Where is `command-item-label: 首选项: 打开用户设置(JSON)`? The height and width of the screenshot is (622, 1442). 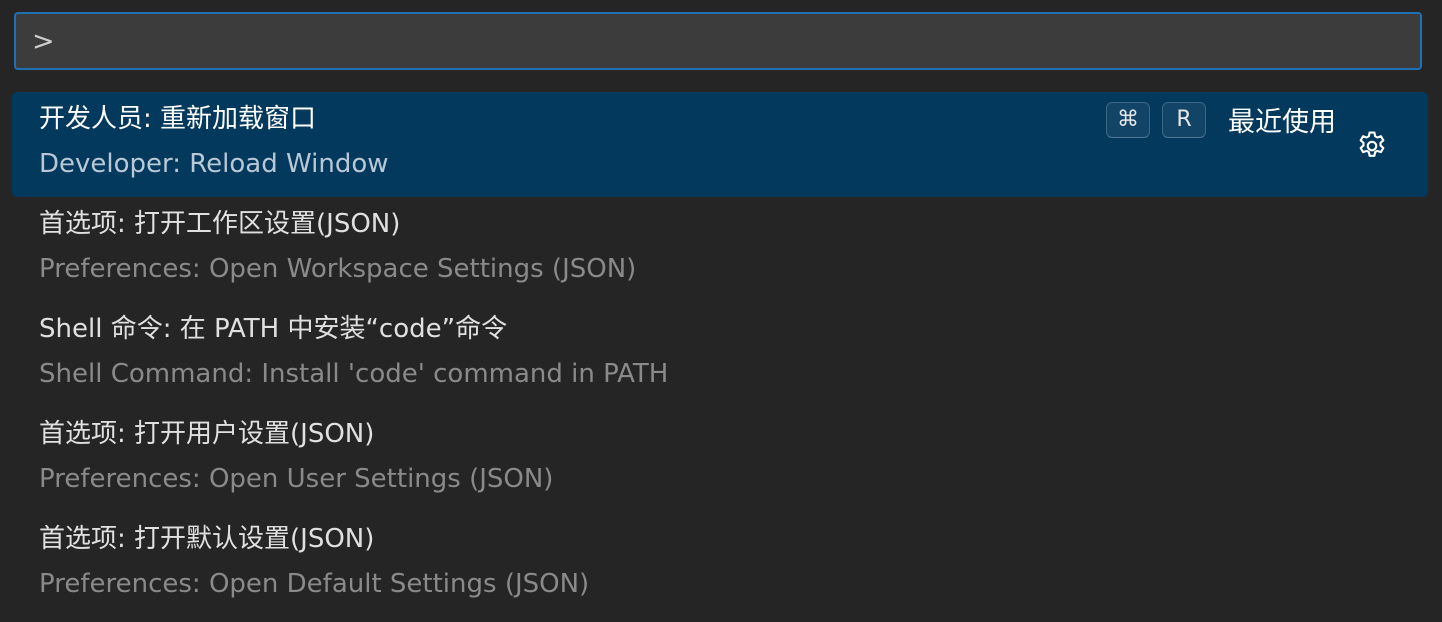
command-item-label: 首选项: 打开用户设置(JSON) is located at coordinates (207, 434).